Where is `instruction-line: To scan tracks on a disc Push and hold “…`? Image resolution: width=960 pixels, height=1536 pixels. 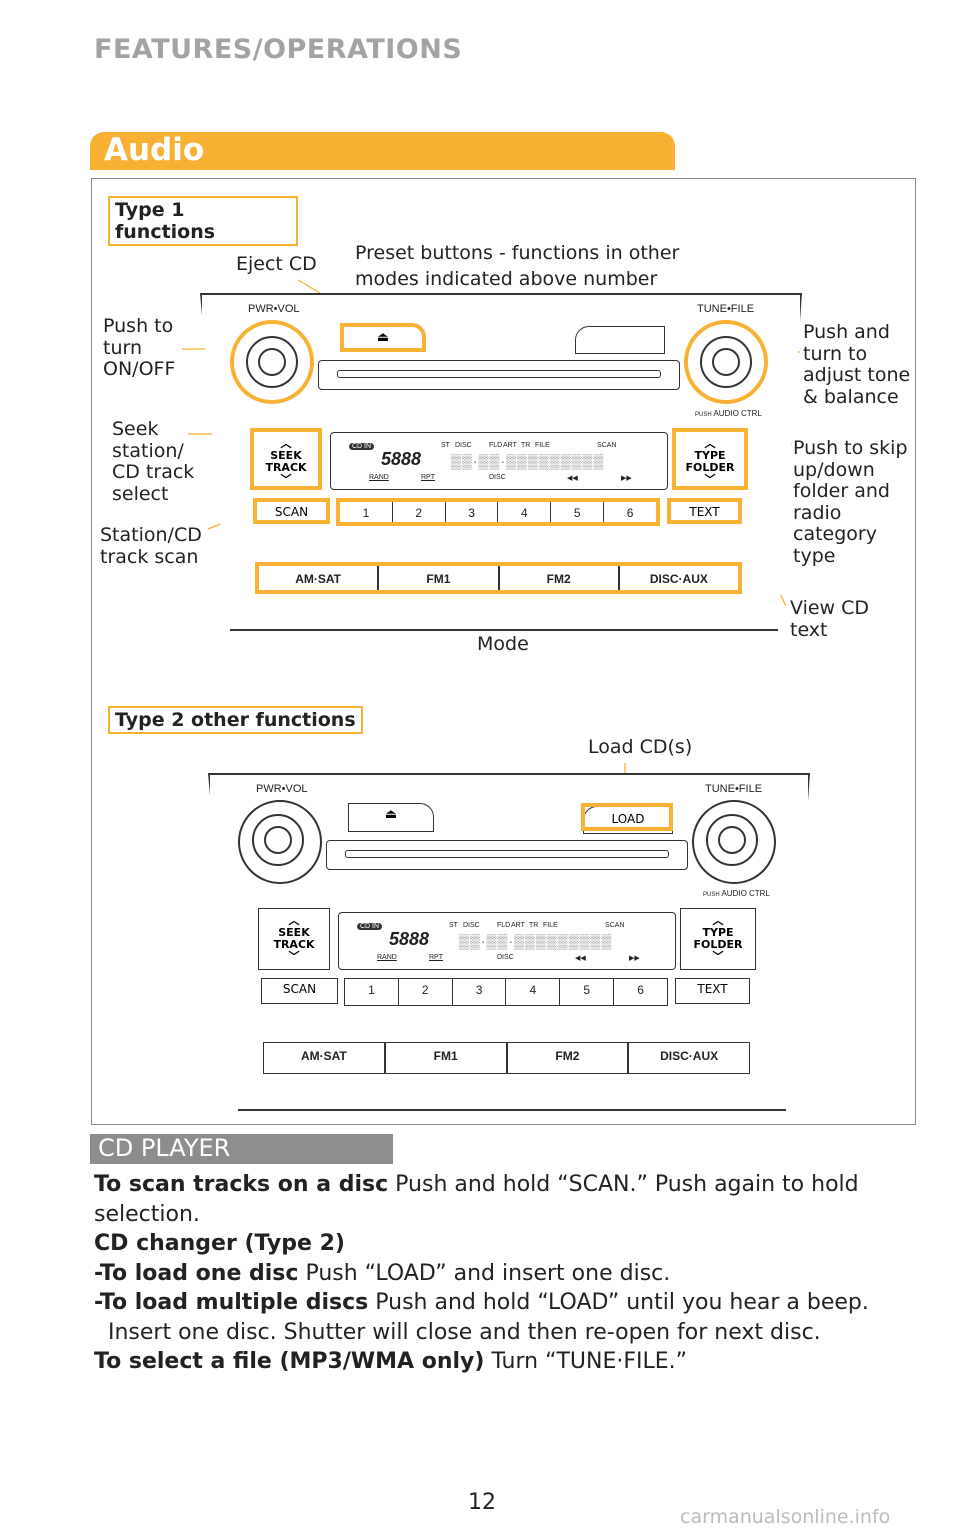 instruction-line: To scan tracks on a disc Push and hold “… is located at coordinates (476, 1184).